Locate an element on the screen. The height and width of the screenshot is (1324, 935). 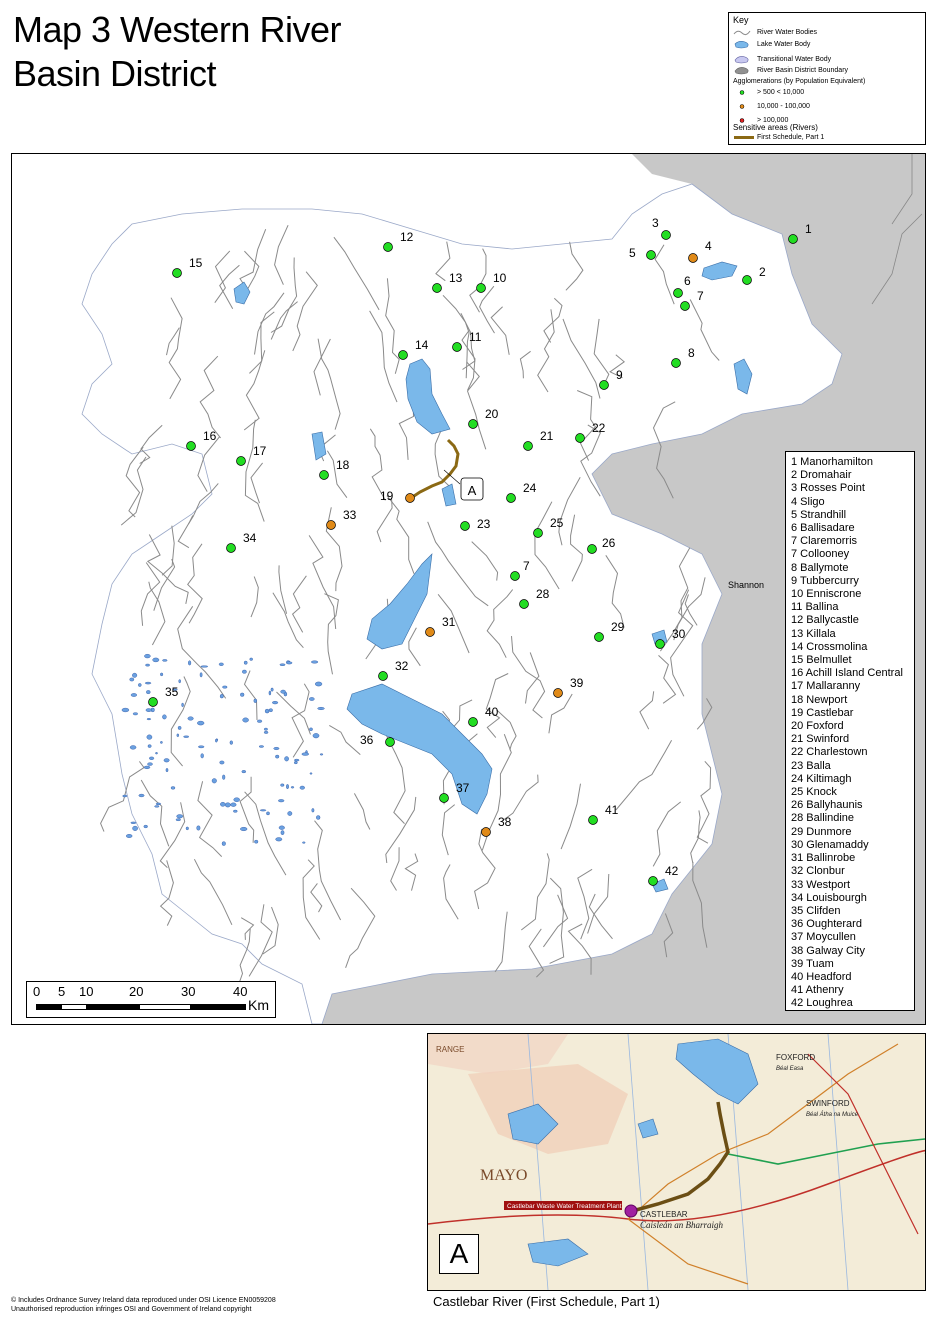
town-number-label: 23 is located at coordinates (484, 524).